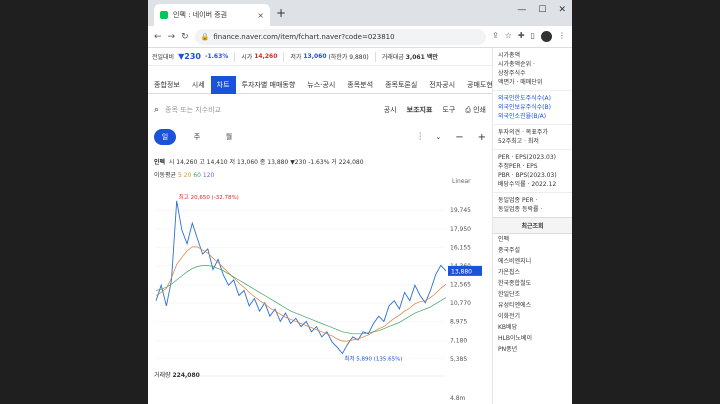  Describe the element at coordinates (516, 64) in the screenshot. I see `info-row: 시가총액순위 ·` at that location.